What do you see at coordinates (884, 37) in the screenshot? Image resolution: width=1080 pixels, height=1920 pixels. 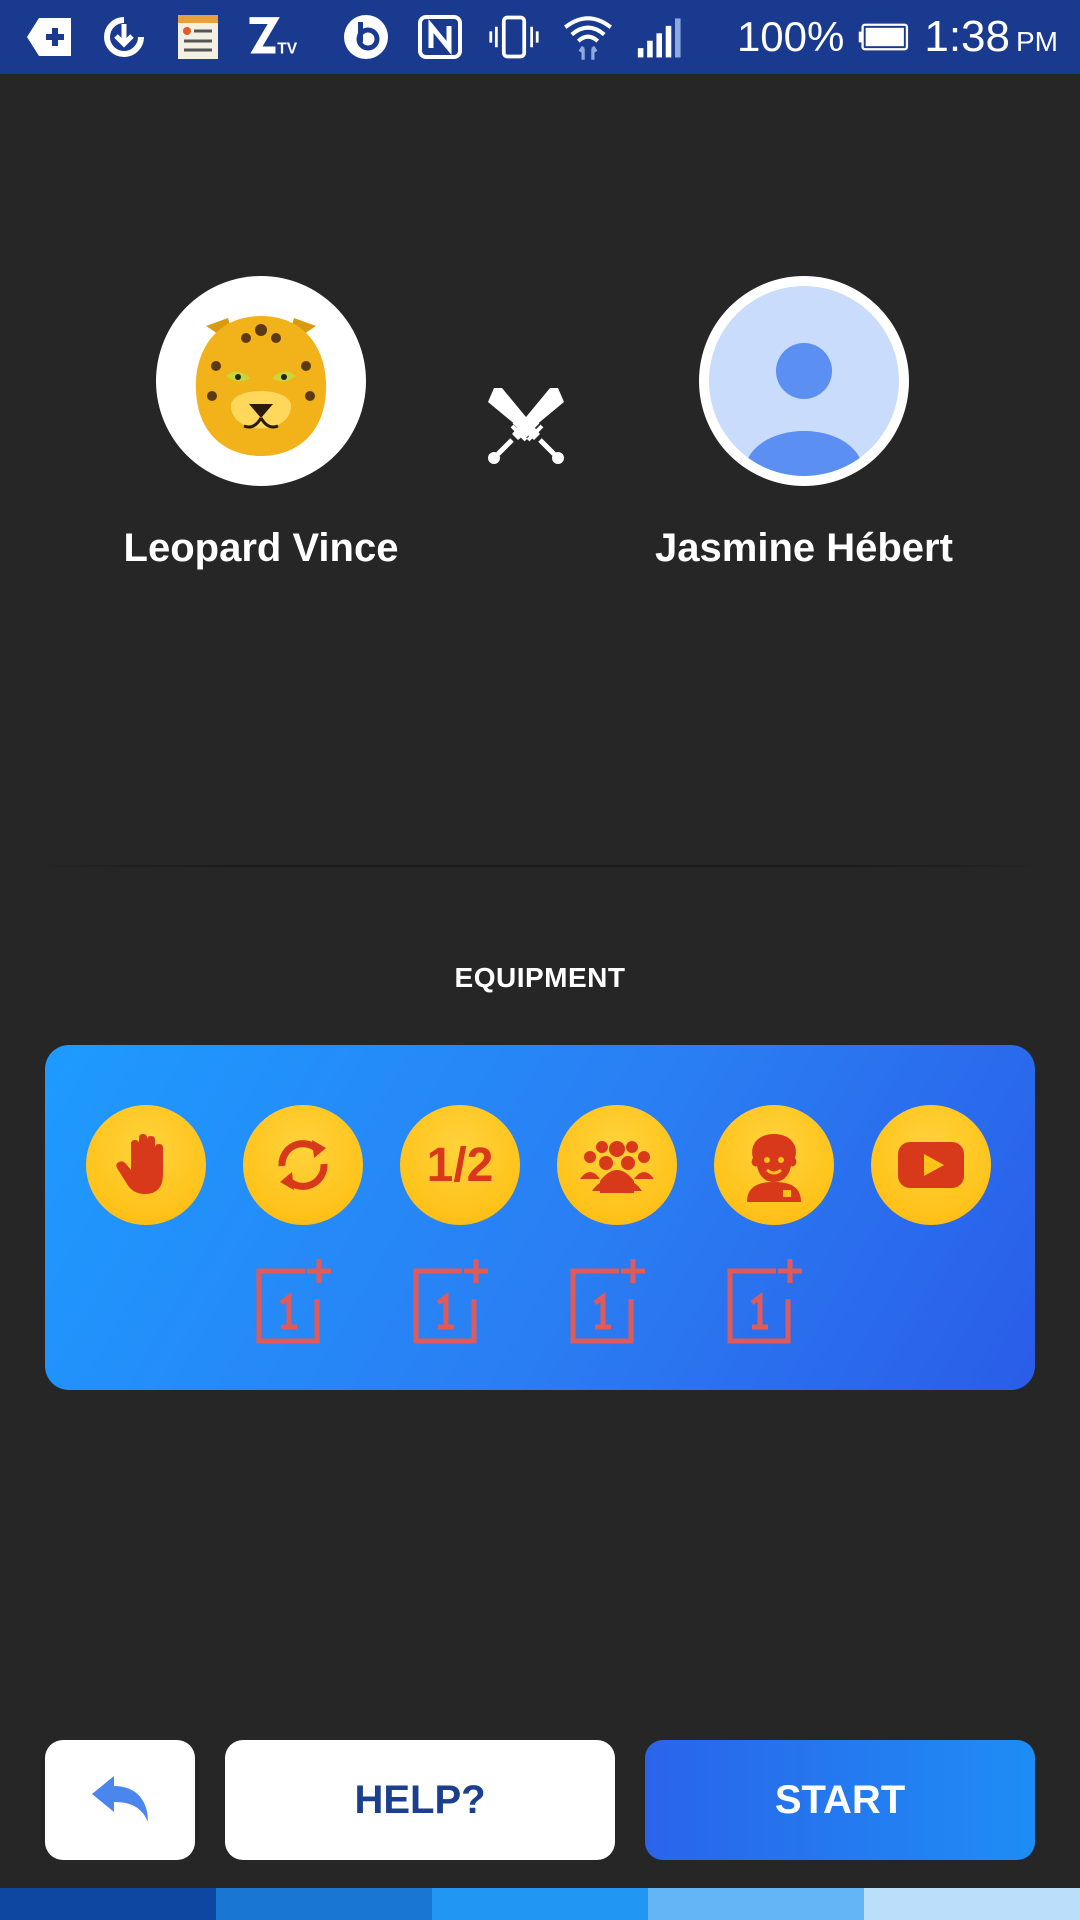 I see `battery-icon` at bounding box center [884, 37].